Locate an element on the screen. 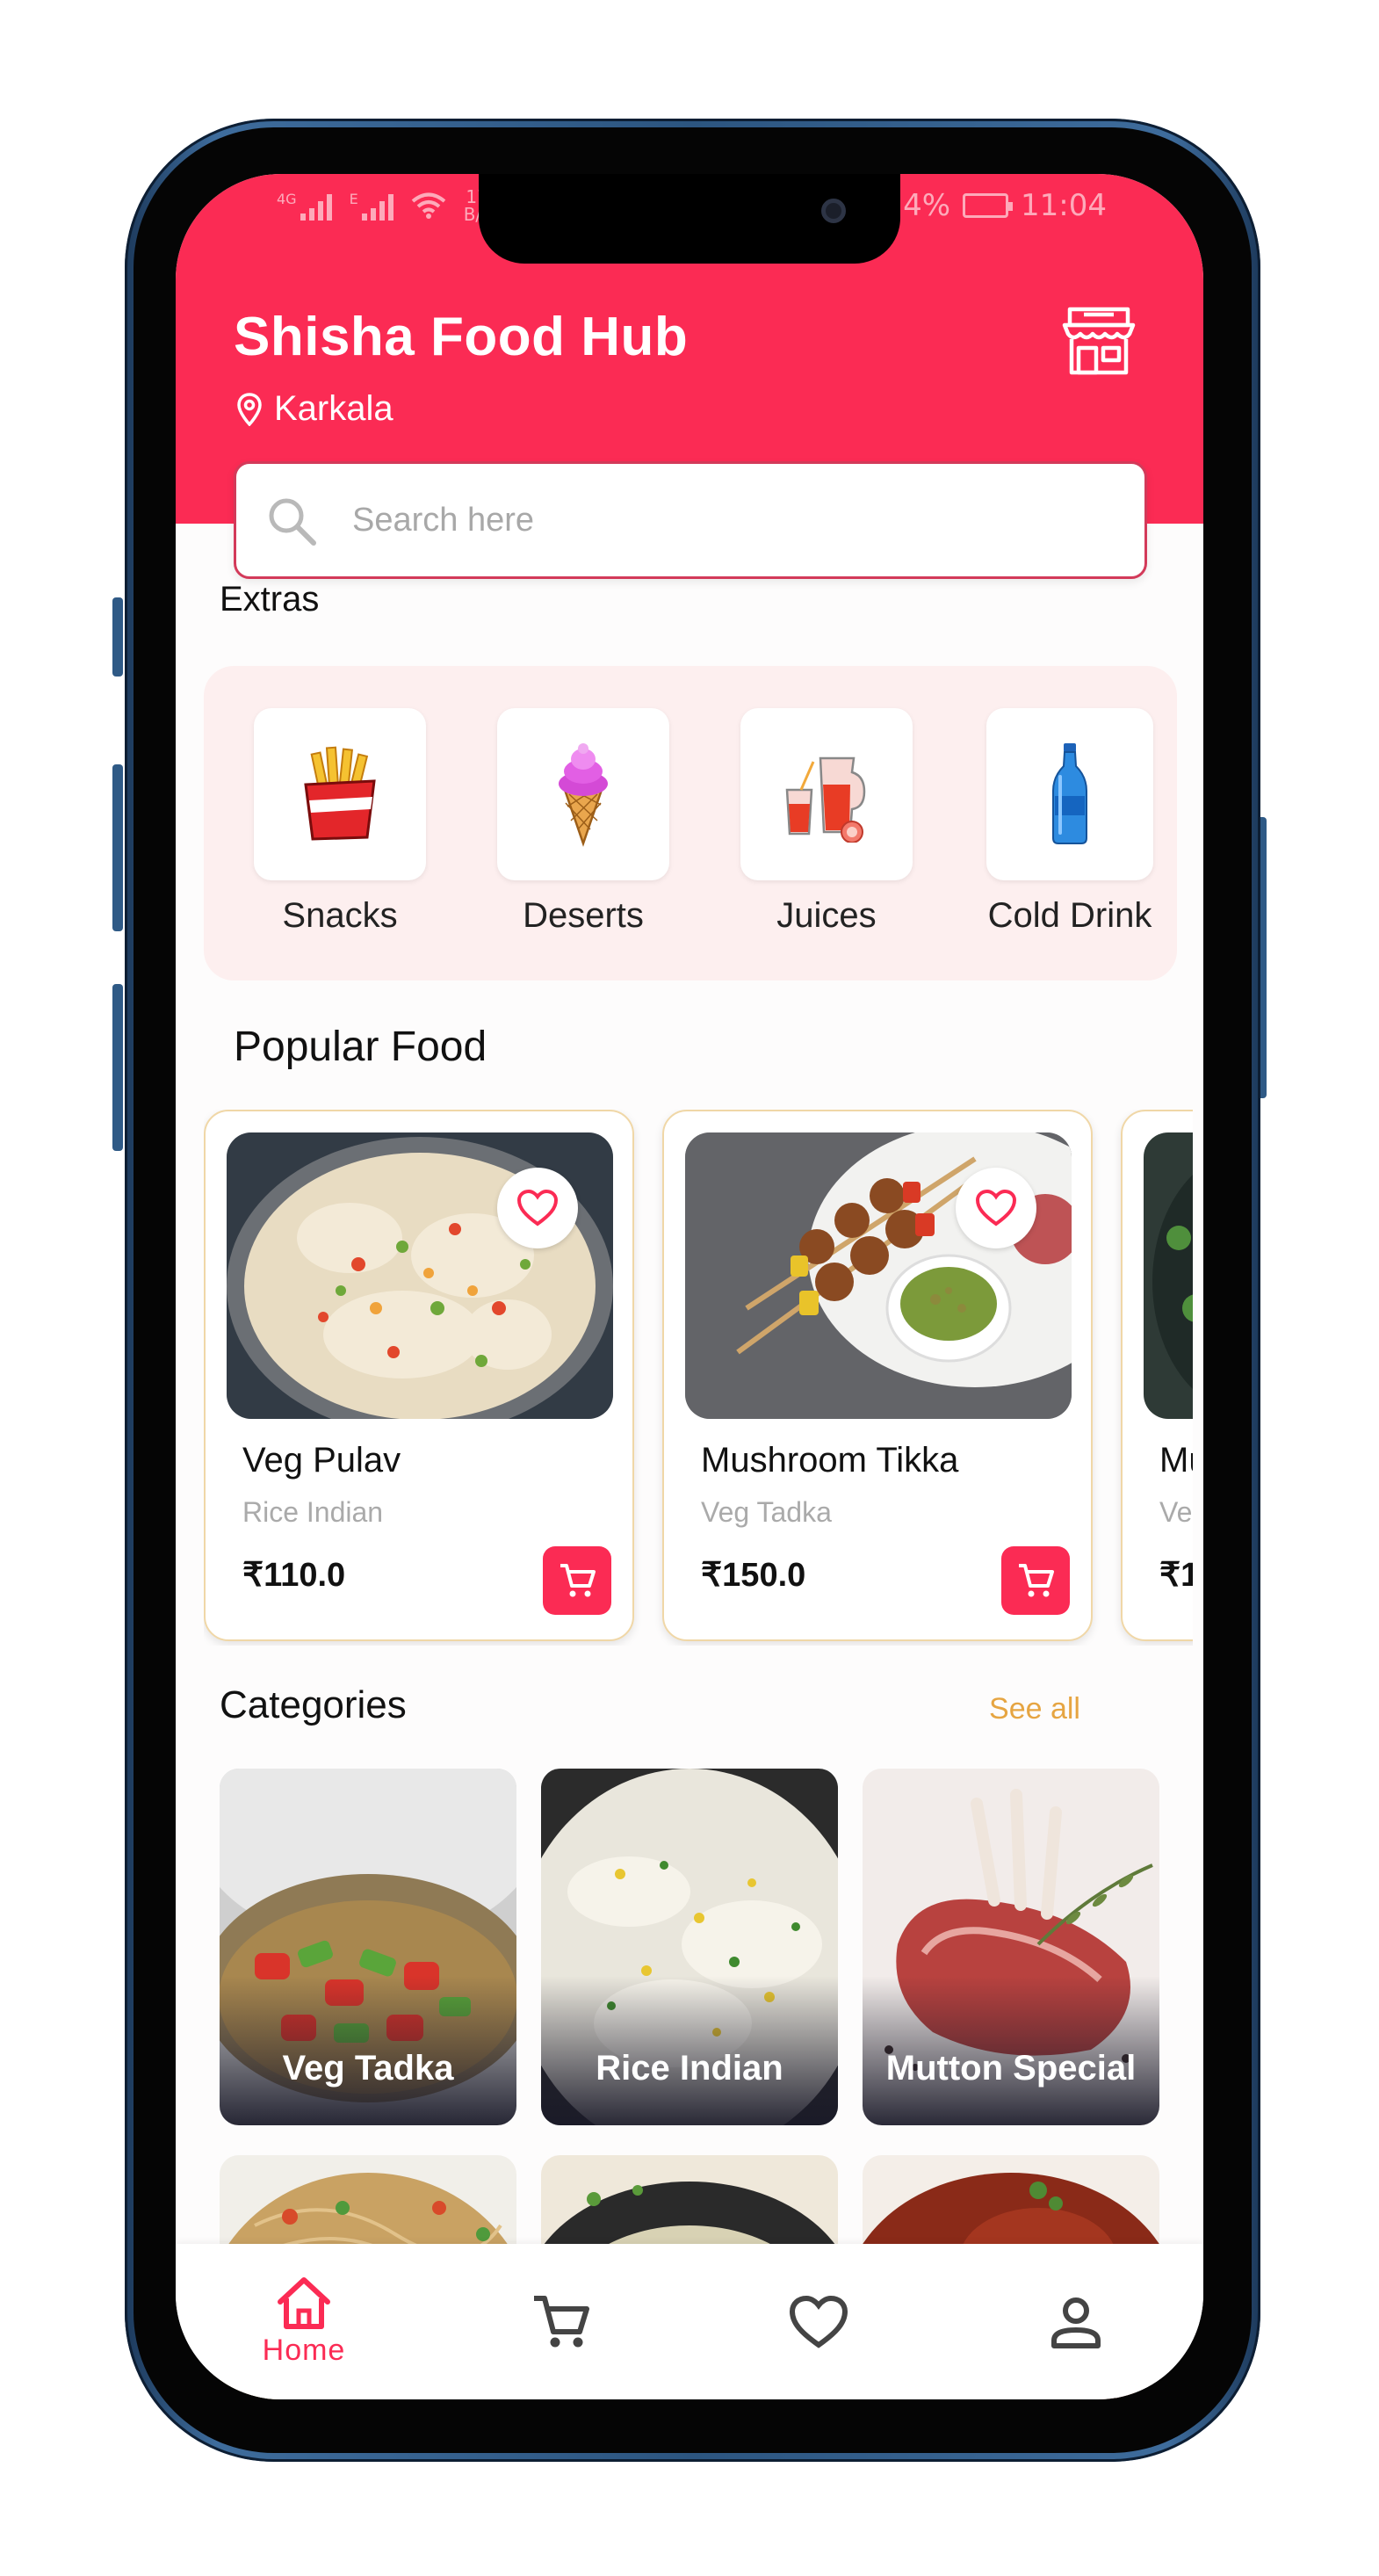 This screenshot has height=2576, width=1379. person-icon is located at coordinates (1076, 2322).